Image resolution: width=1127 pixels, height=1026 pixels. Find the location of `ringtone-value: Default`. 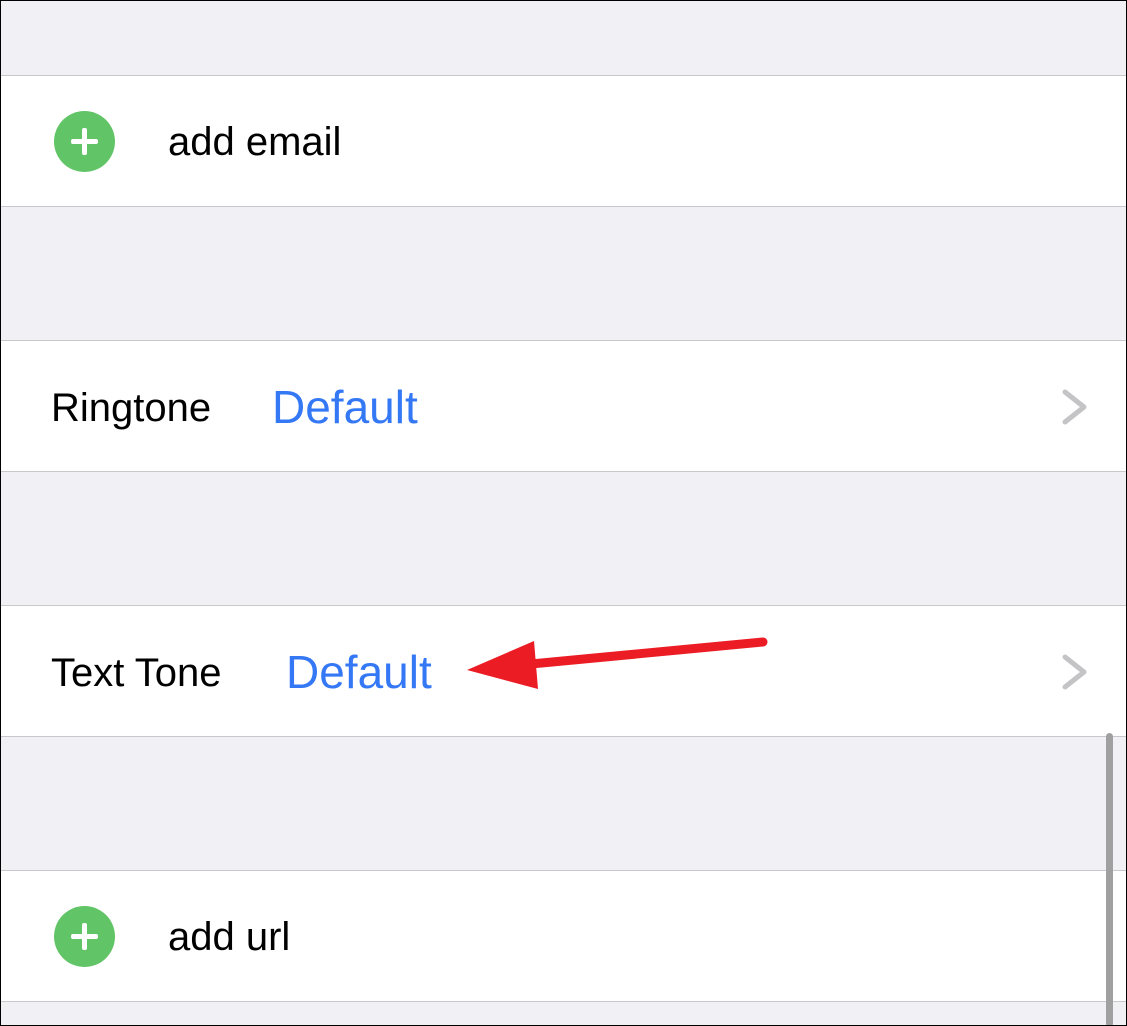

ringtone-value: Default is located at coordinates (345, 407).